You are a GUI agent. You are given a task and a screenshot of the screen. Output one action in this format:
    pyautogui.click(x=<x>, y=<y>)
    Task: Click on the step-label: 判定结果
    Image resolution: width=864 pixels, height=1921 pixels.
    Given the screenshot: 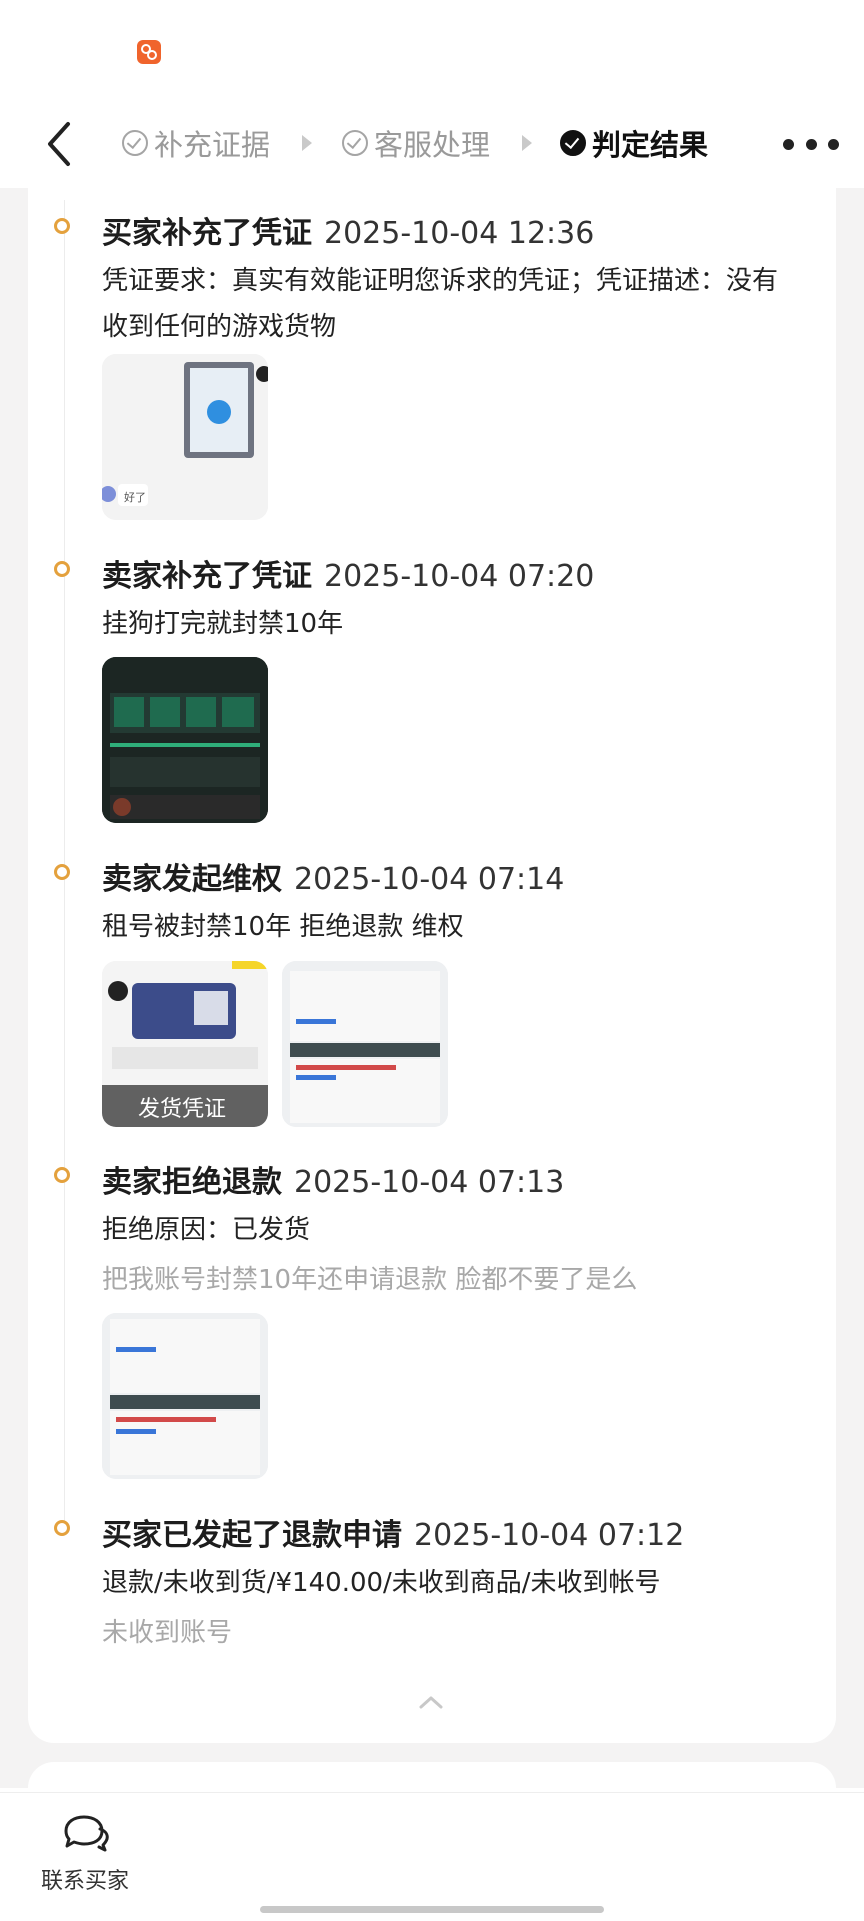 What is the action you would take?
    pyautogui.click(x=650, y=145)
    